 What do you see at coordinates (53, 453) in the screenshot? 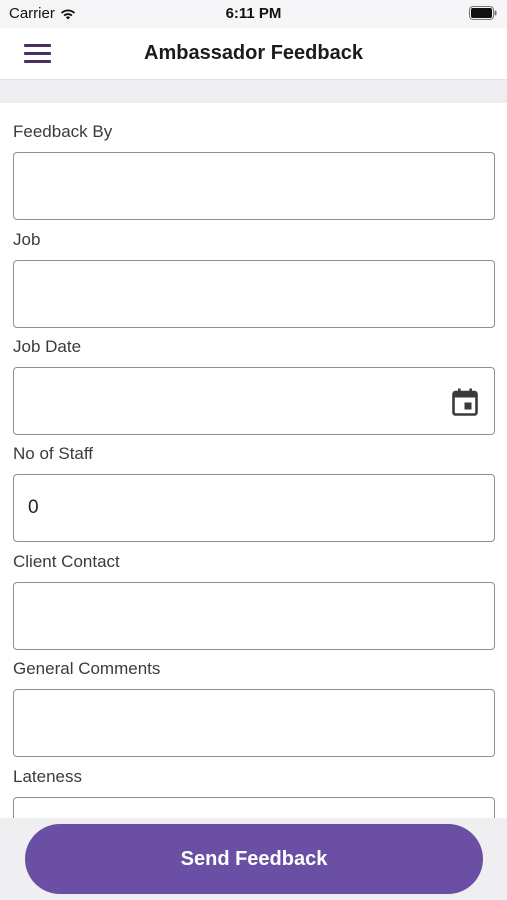
I see `no-of-staff-label: No of Staff` at bounding box center [53, 453].